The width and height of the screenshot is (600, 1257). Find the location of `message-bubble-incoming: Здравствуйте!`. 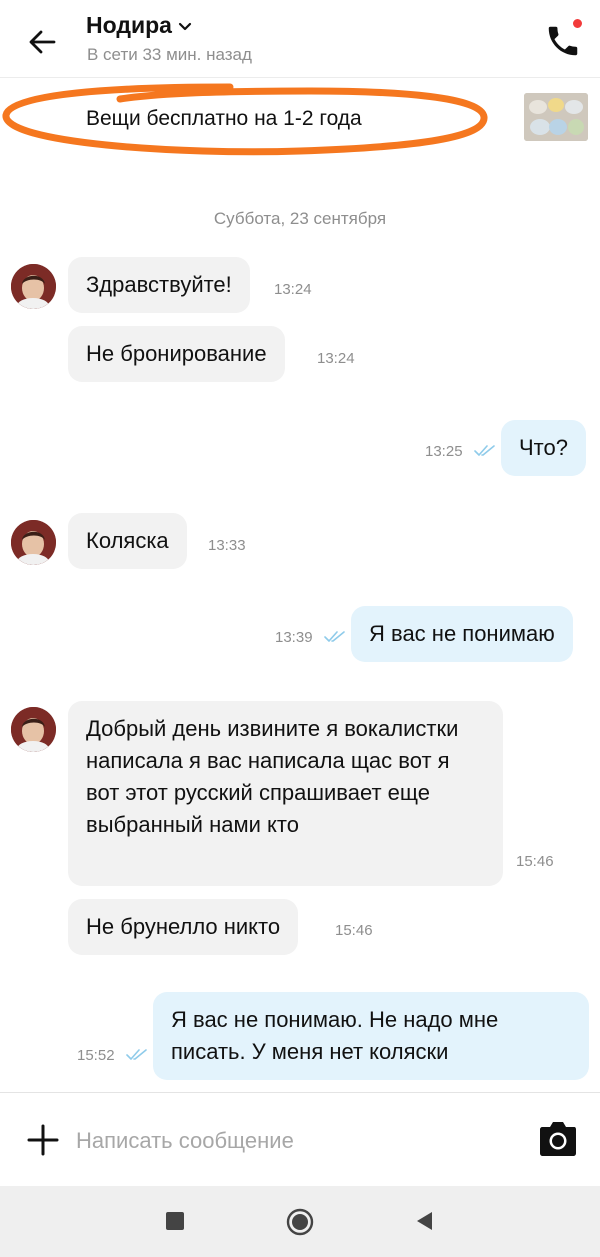

message-bubble-incoming: Здравствуйте! is located at coordinates (159, 285).